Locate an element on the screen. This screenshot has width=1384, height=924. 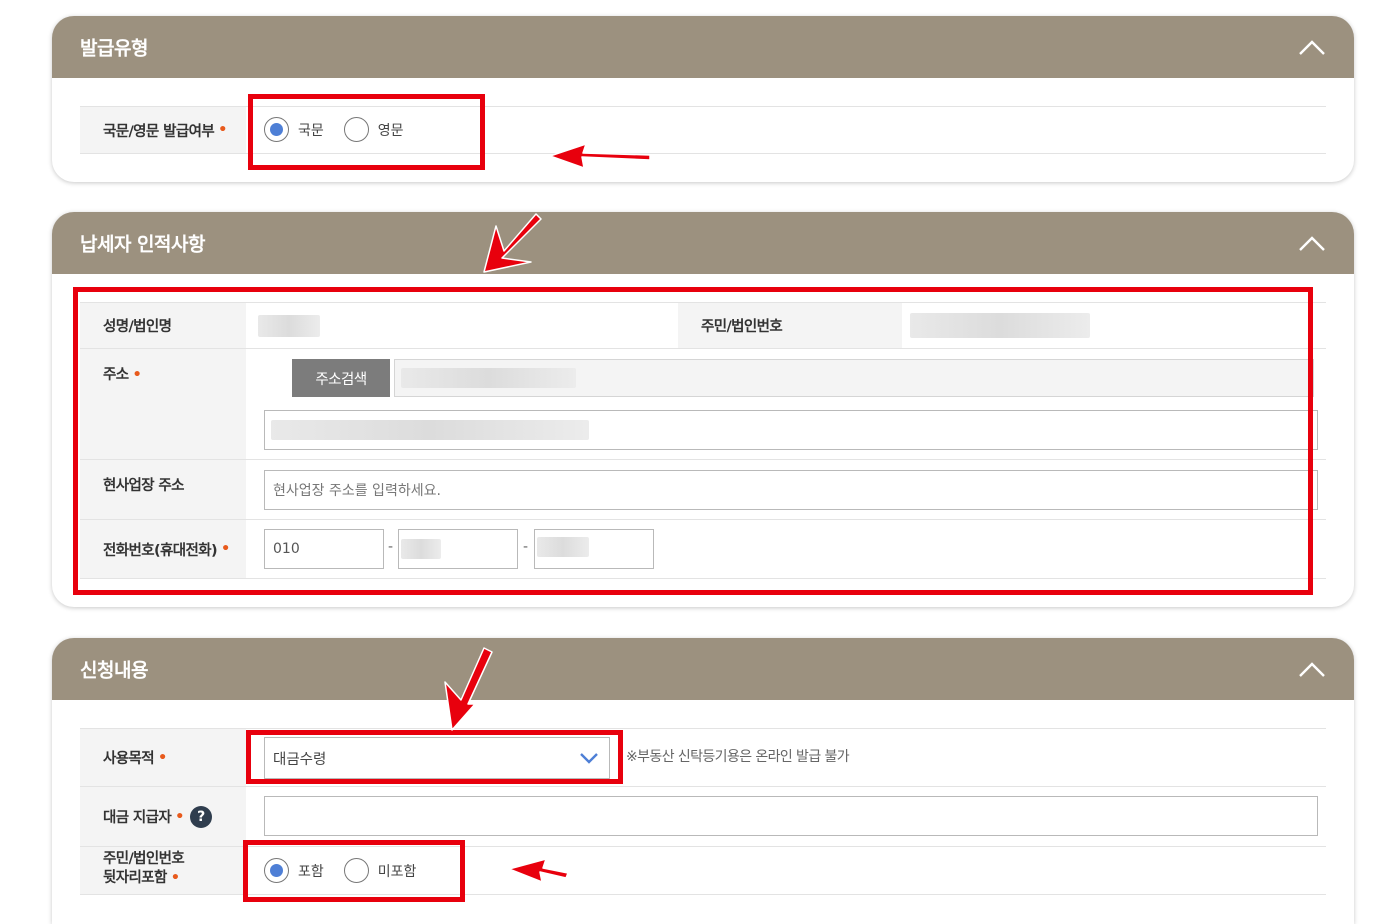
issue-lang-label-text: 국문/영문 발급여부 is located at coordinates (159, 131).